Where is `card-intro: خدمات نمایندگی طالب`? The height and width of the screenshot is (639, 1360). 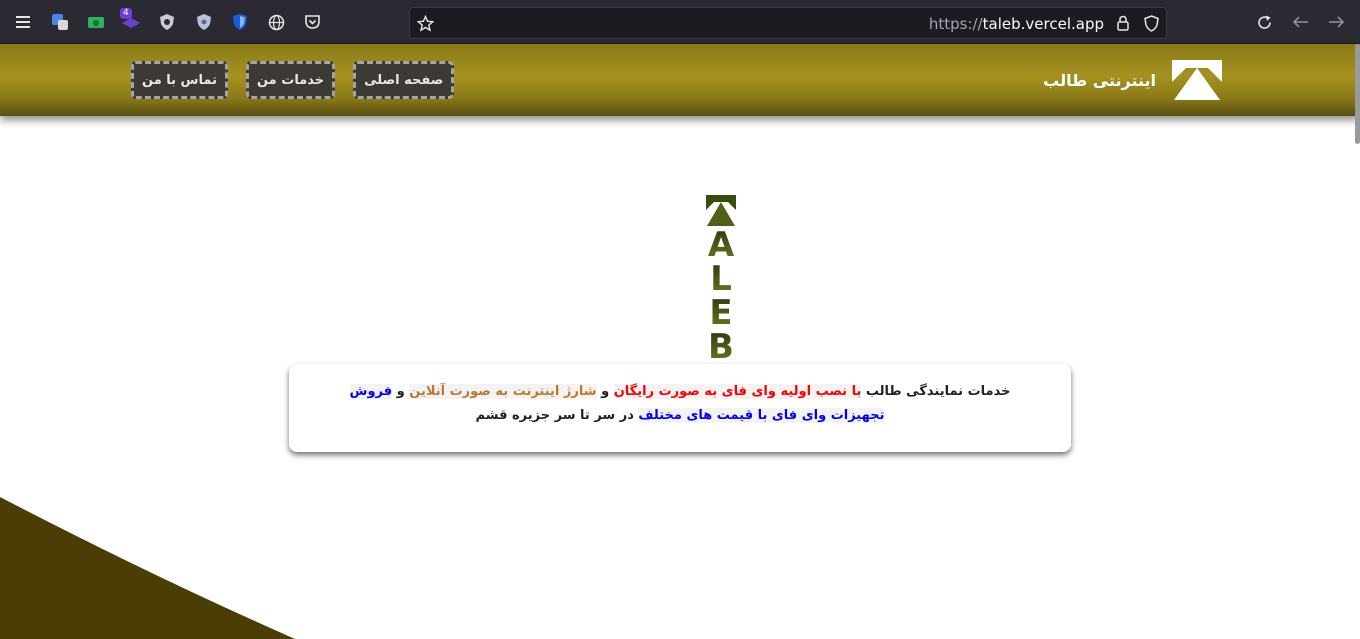
card-intro: خدمات نمایندگی طالب is located at coordinates (938, 391).